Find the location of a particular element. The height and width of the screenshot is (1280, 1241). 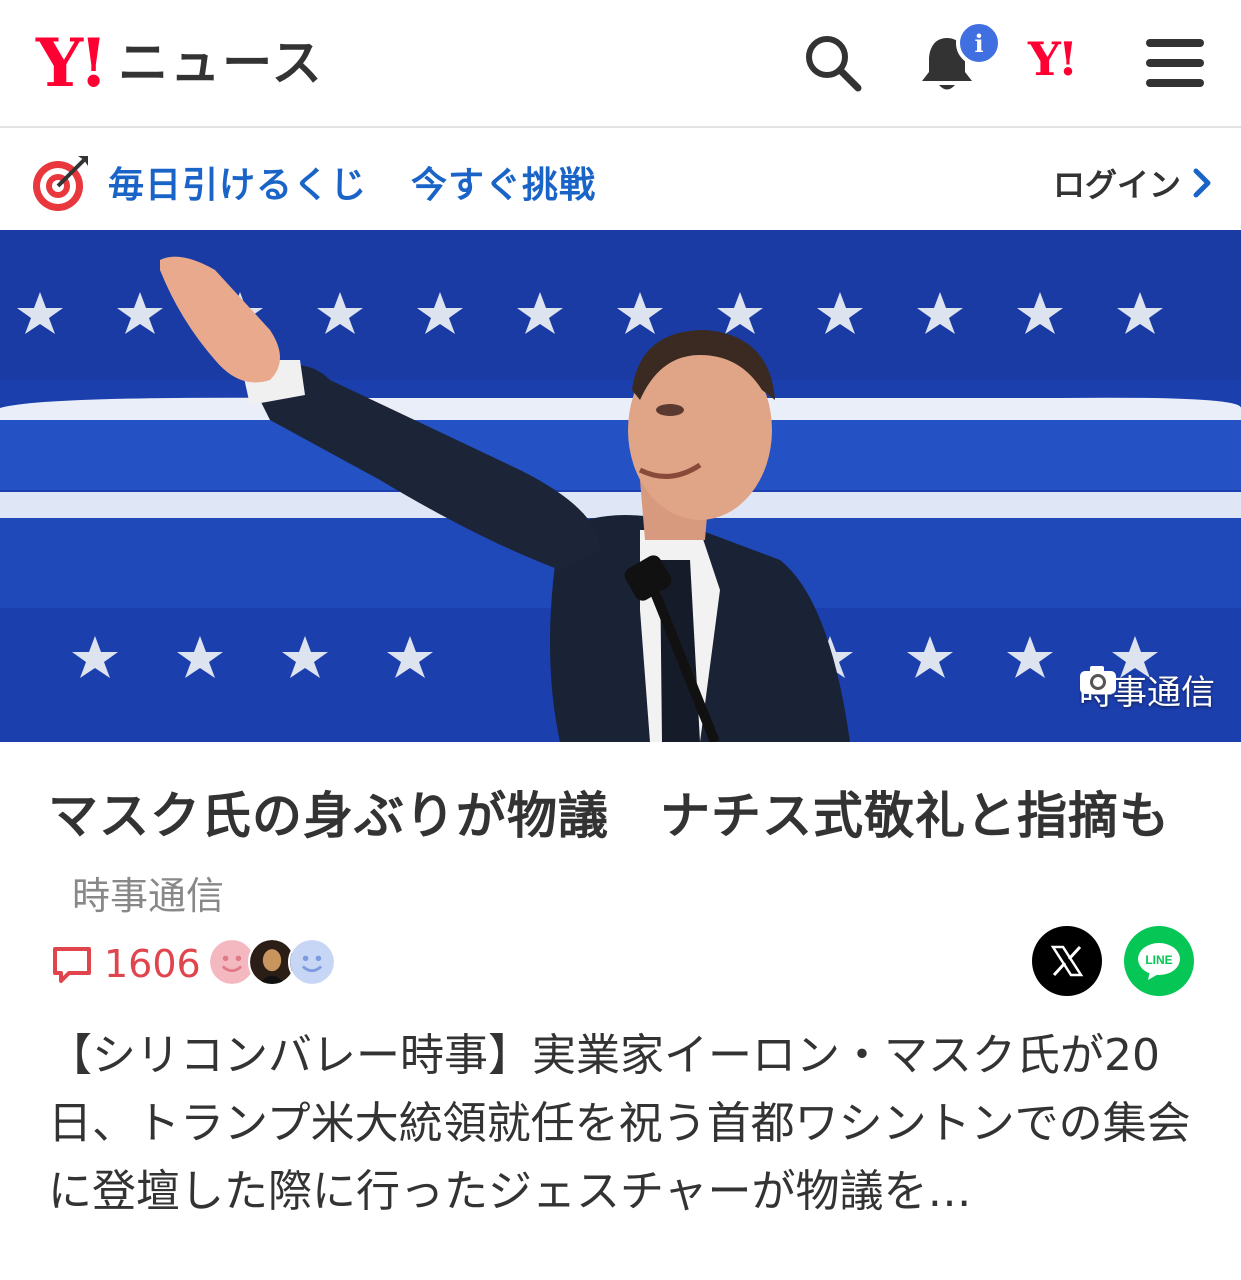

photo-credit: 時事通信 is located at coordinates (1147, 689).